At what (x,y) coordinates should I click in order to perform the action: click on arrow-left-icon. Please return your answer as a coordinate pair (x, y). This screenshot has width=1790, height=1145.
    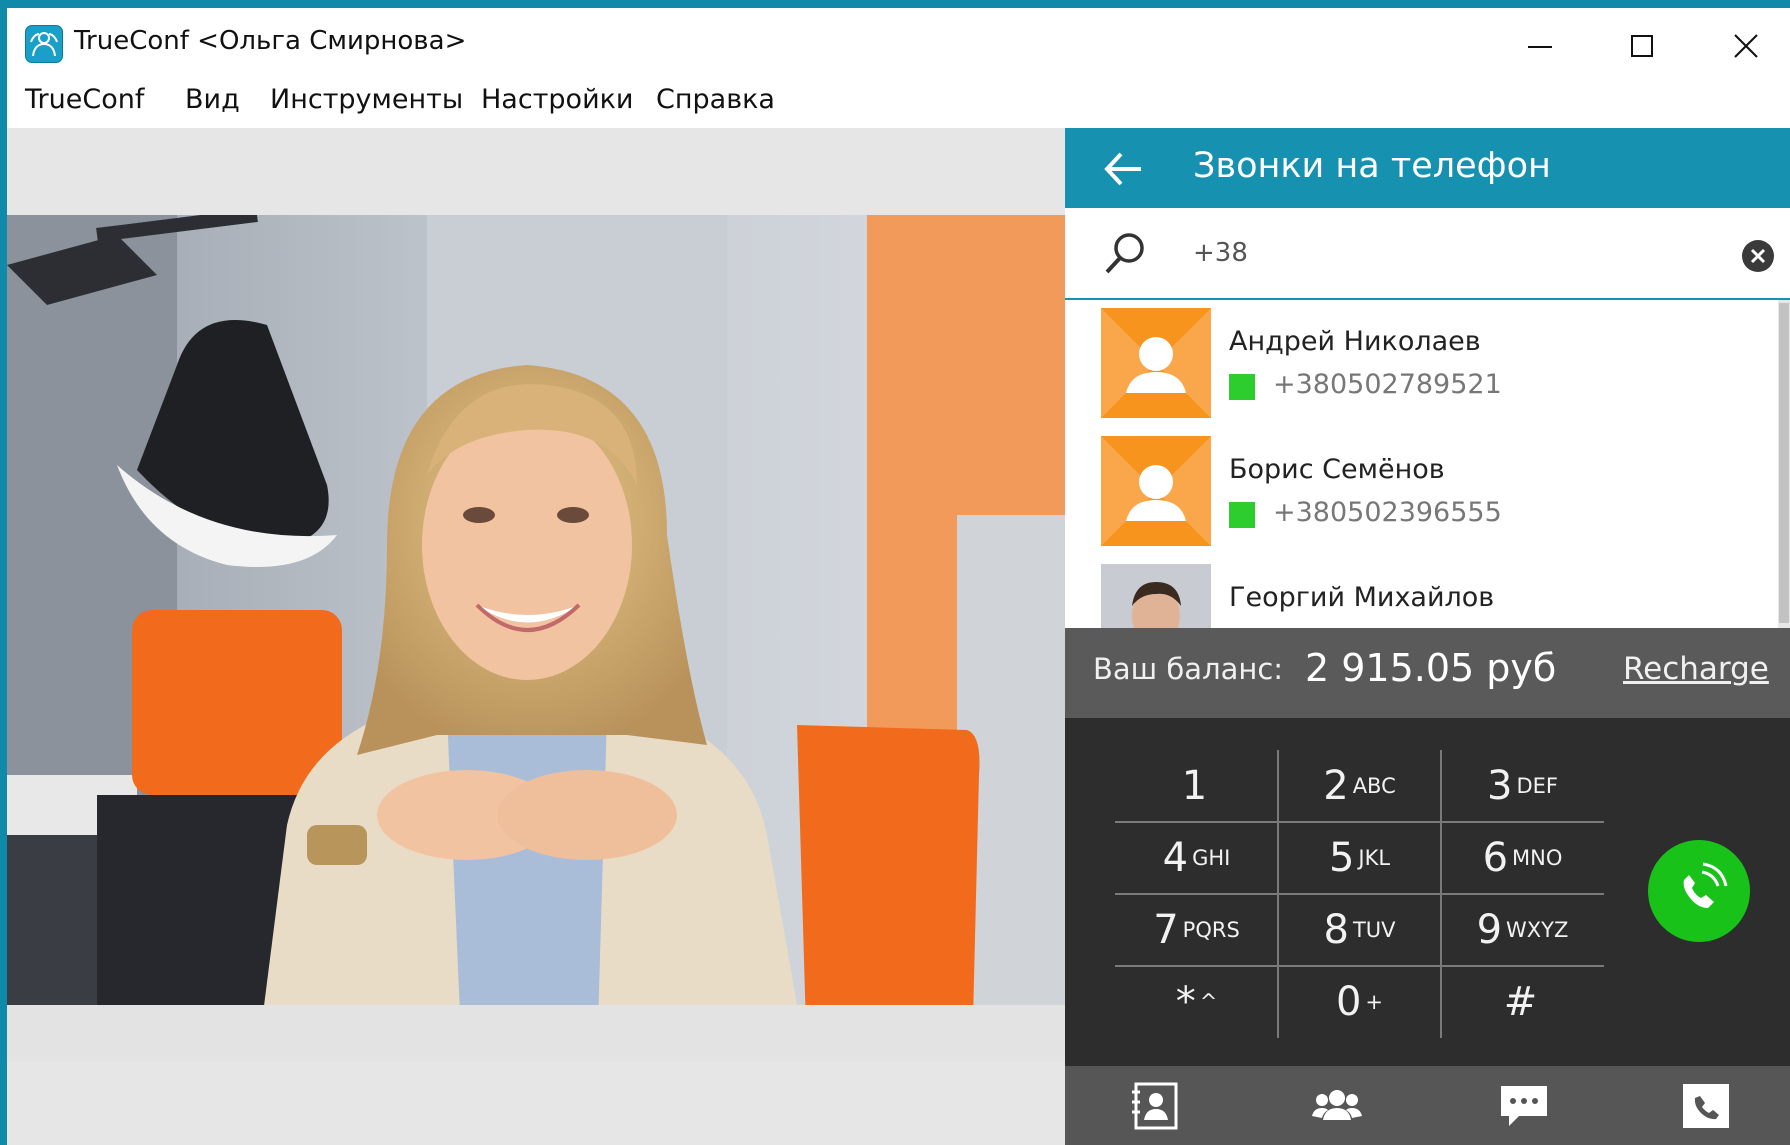
    Looking at the image, I should click on (1122, 169).